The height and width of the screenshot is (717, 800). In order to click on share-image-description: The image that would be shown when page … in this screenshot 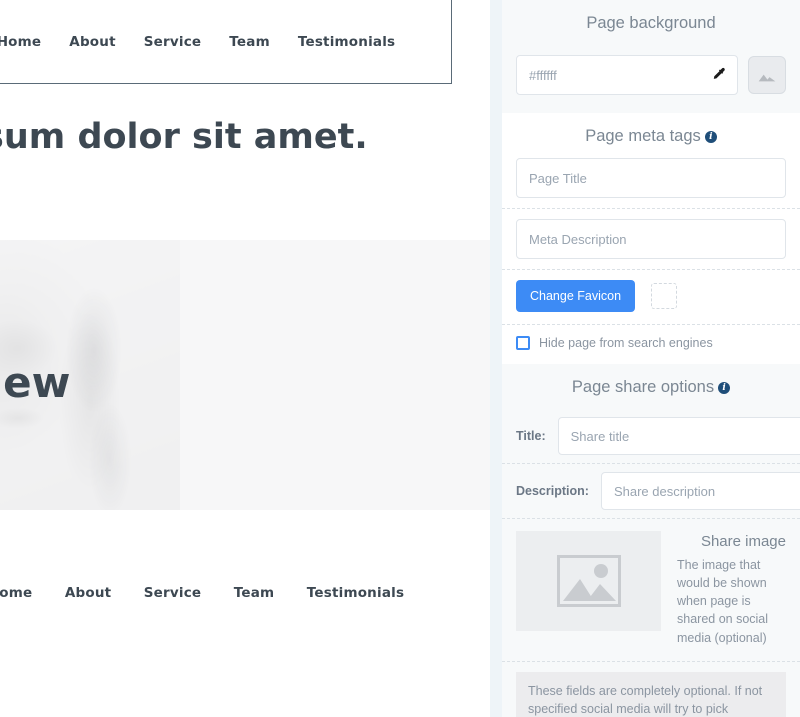, I will do `click(723, 601)`.